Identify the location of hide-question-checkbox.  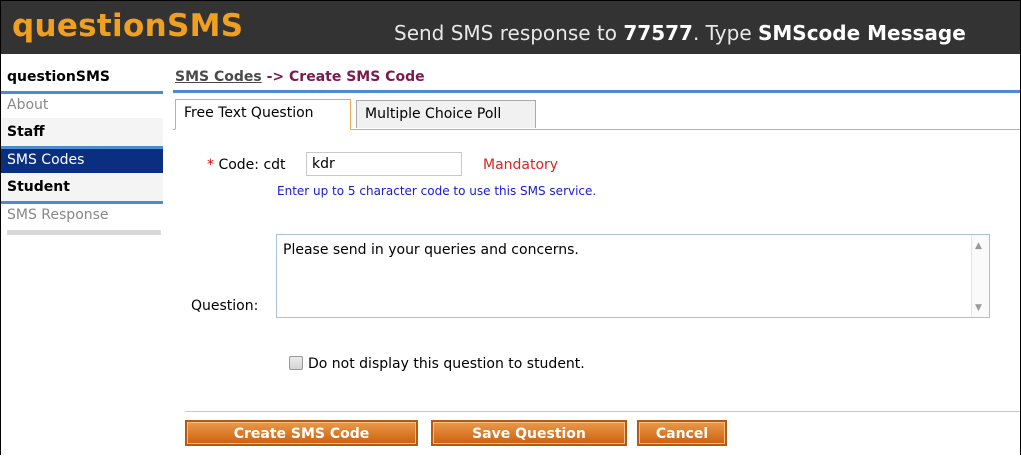
(296, 363).